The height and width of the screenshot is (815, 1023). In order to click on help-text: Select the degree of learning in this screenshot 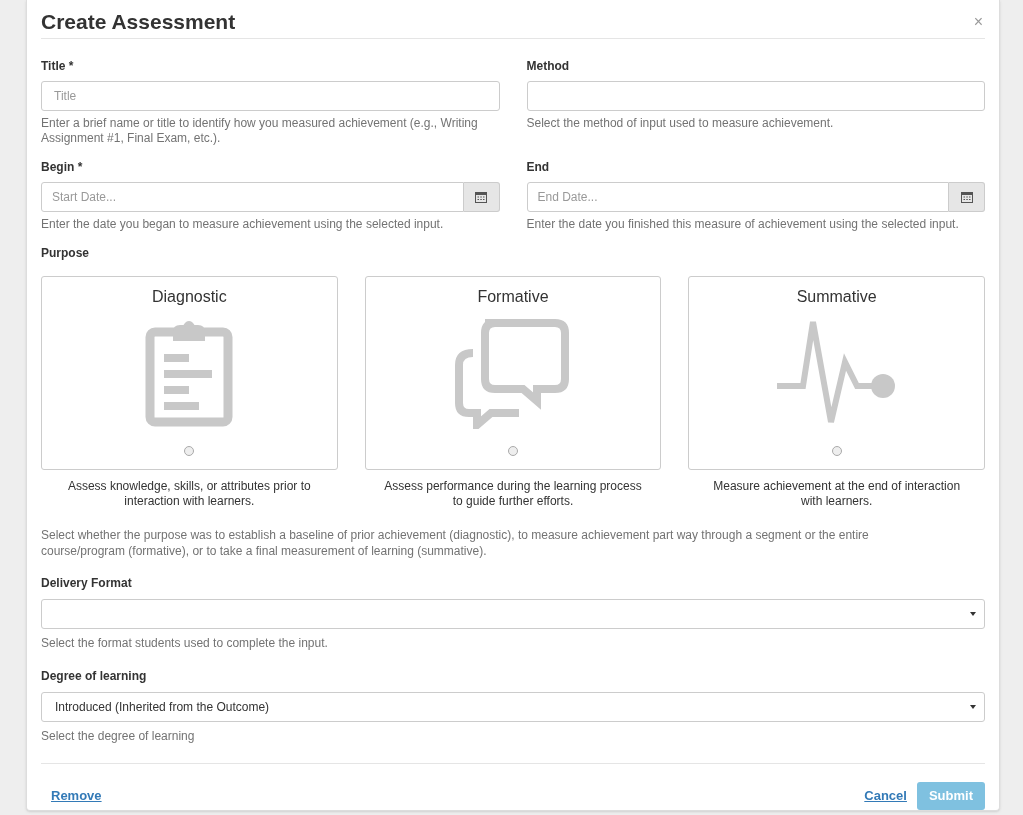, I will do `click(118, 736)`.